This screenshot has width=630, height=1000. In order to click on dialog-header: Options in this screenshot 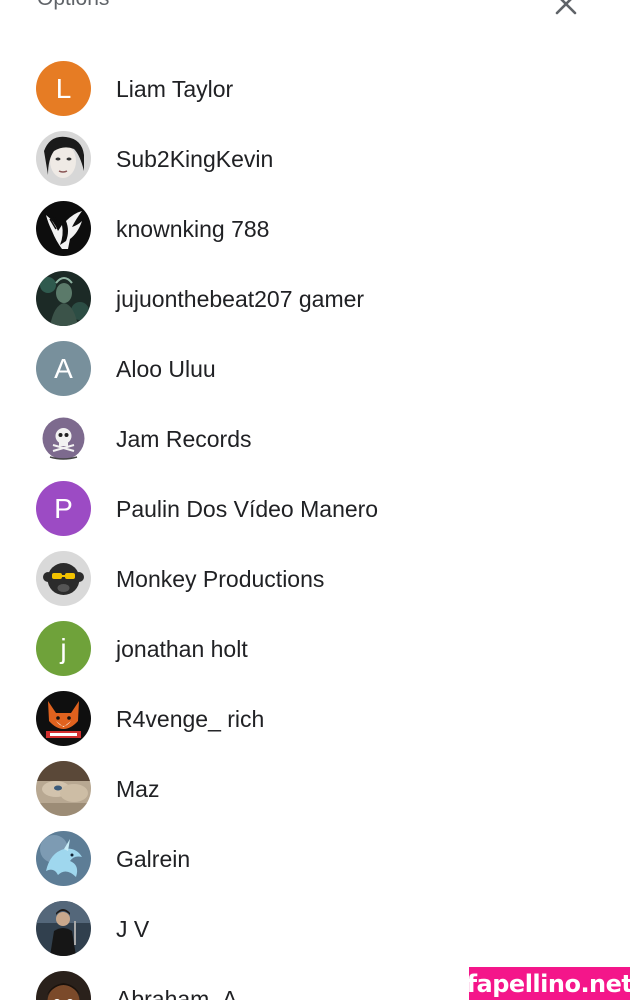, I will do `click(315, 15)`.